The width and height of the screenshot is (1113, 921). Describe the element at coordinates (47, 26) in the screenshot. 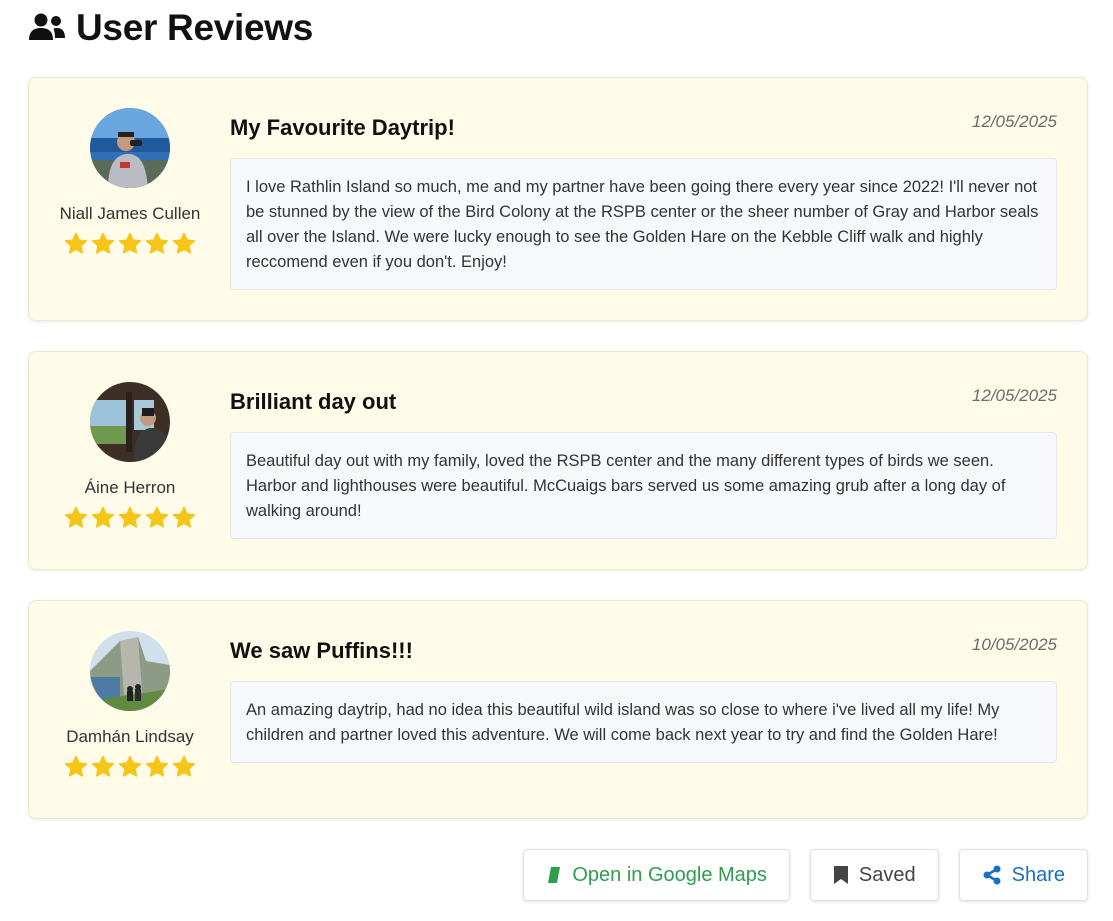

I see `users-icon` at that location.